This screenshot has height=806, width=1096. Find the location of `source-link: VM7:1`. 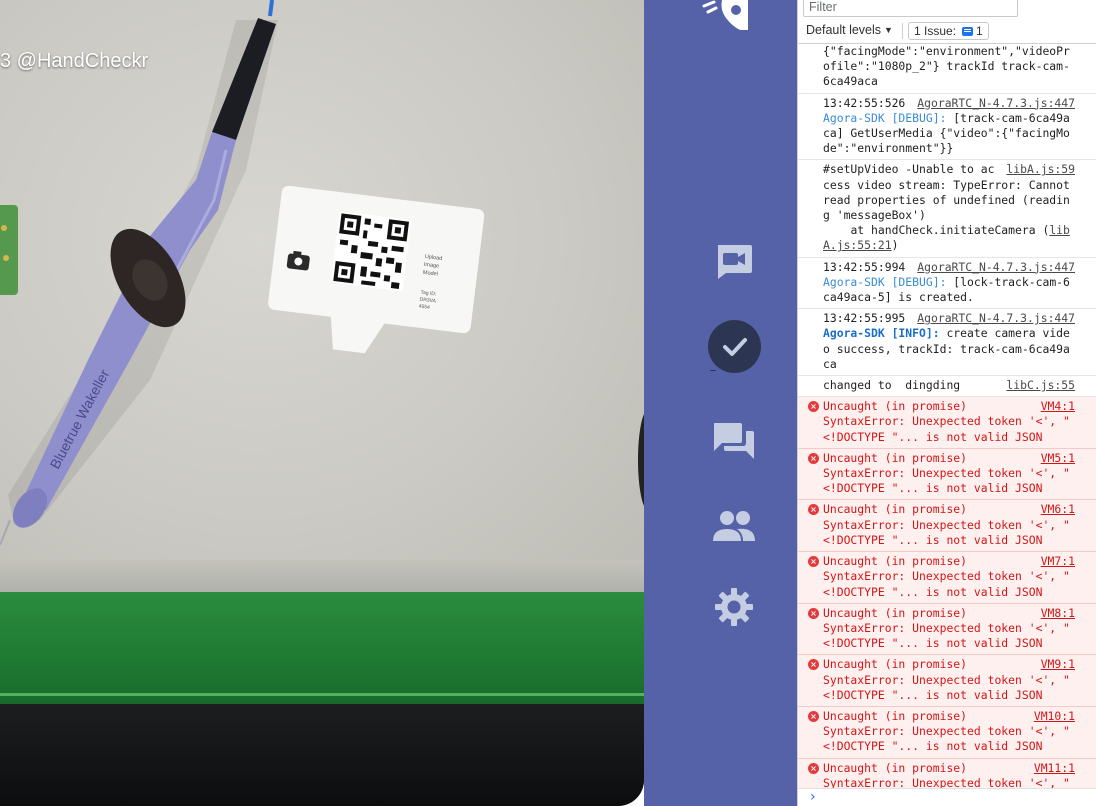

source-link: VM7:1 is located at coordinates (1058, 561).